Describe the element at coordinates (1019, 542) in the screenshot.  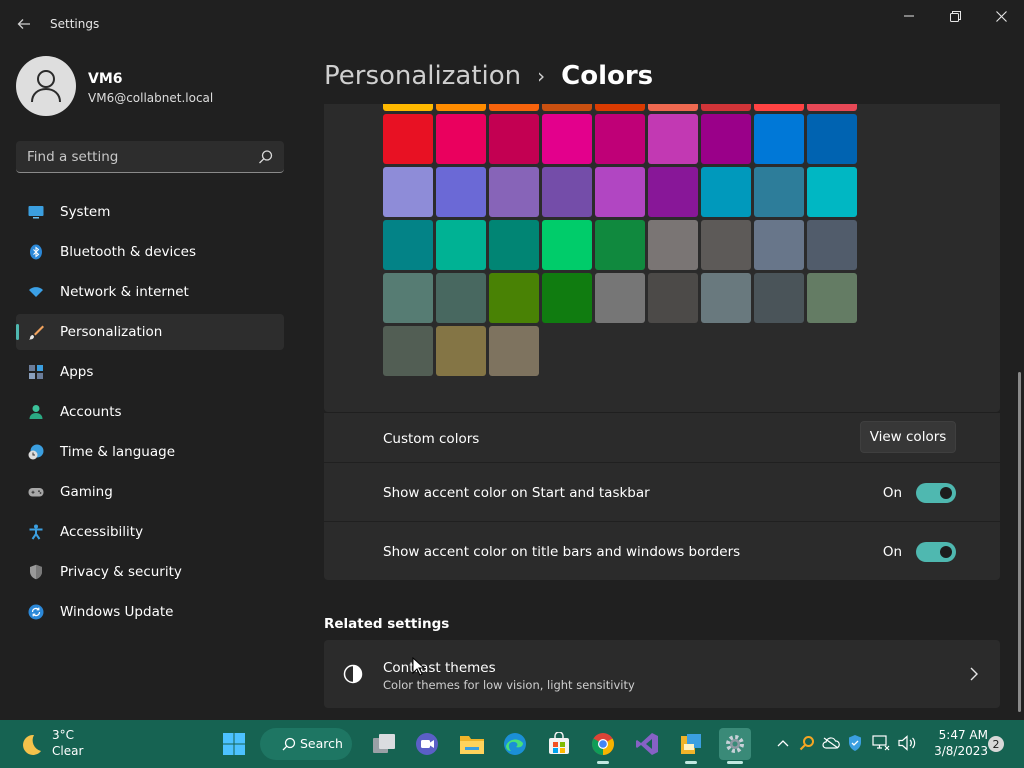
I see `scrollbar` at that location.